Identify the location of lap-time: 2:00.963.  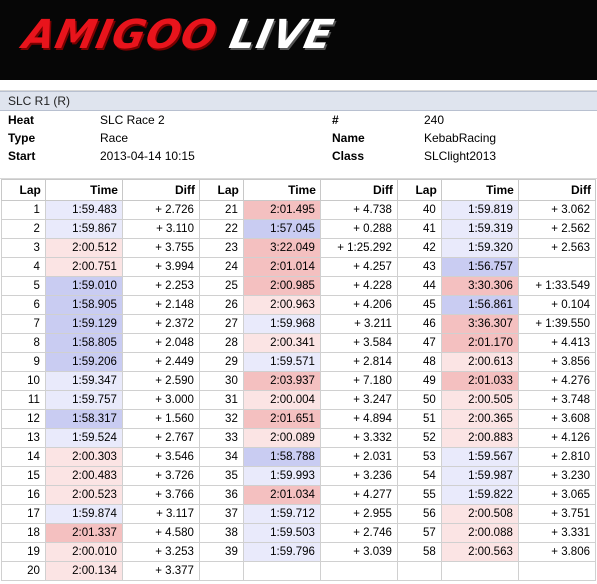
(281, 305).